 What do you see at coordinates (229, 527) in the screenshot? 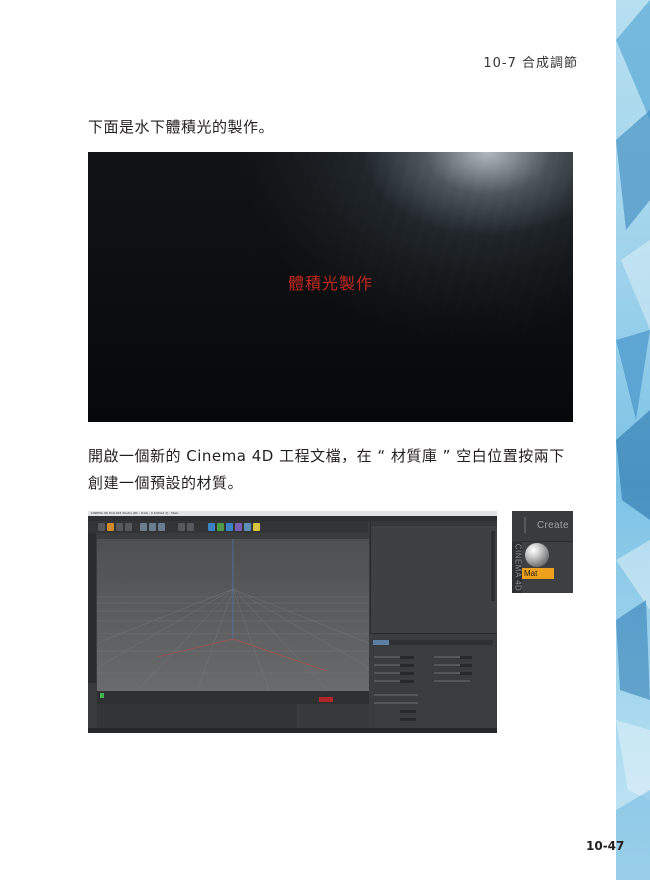
I see `c4d-nurbs-button` at bounding box center [229, 527].